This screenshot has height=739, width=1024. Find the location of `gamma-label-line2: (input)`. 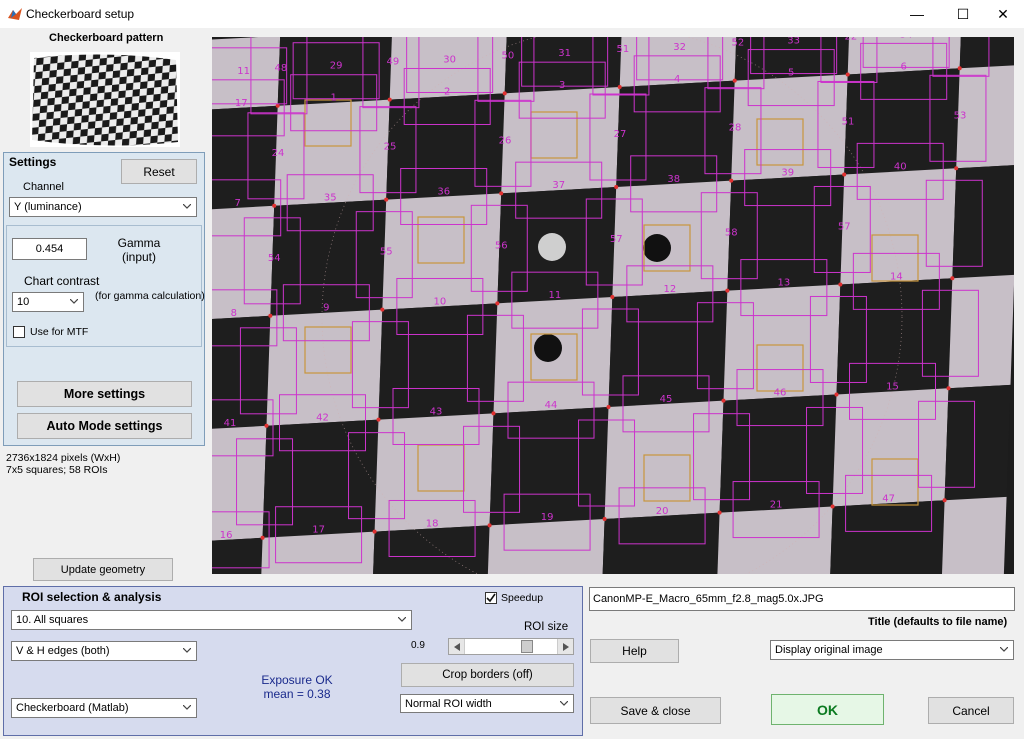

gamma-label-line2: (input) is located at coordinates (138, 257).